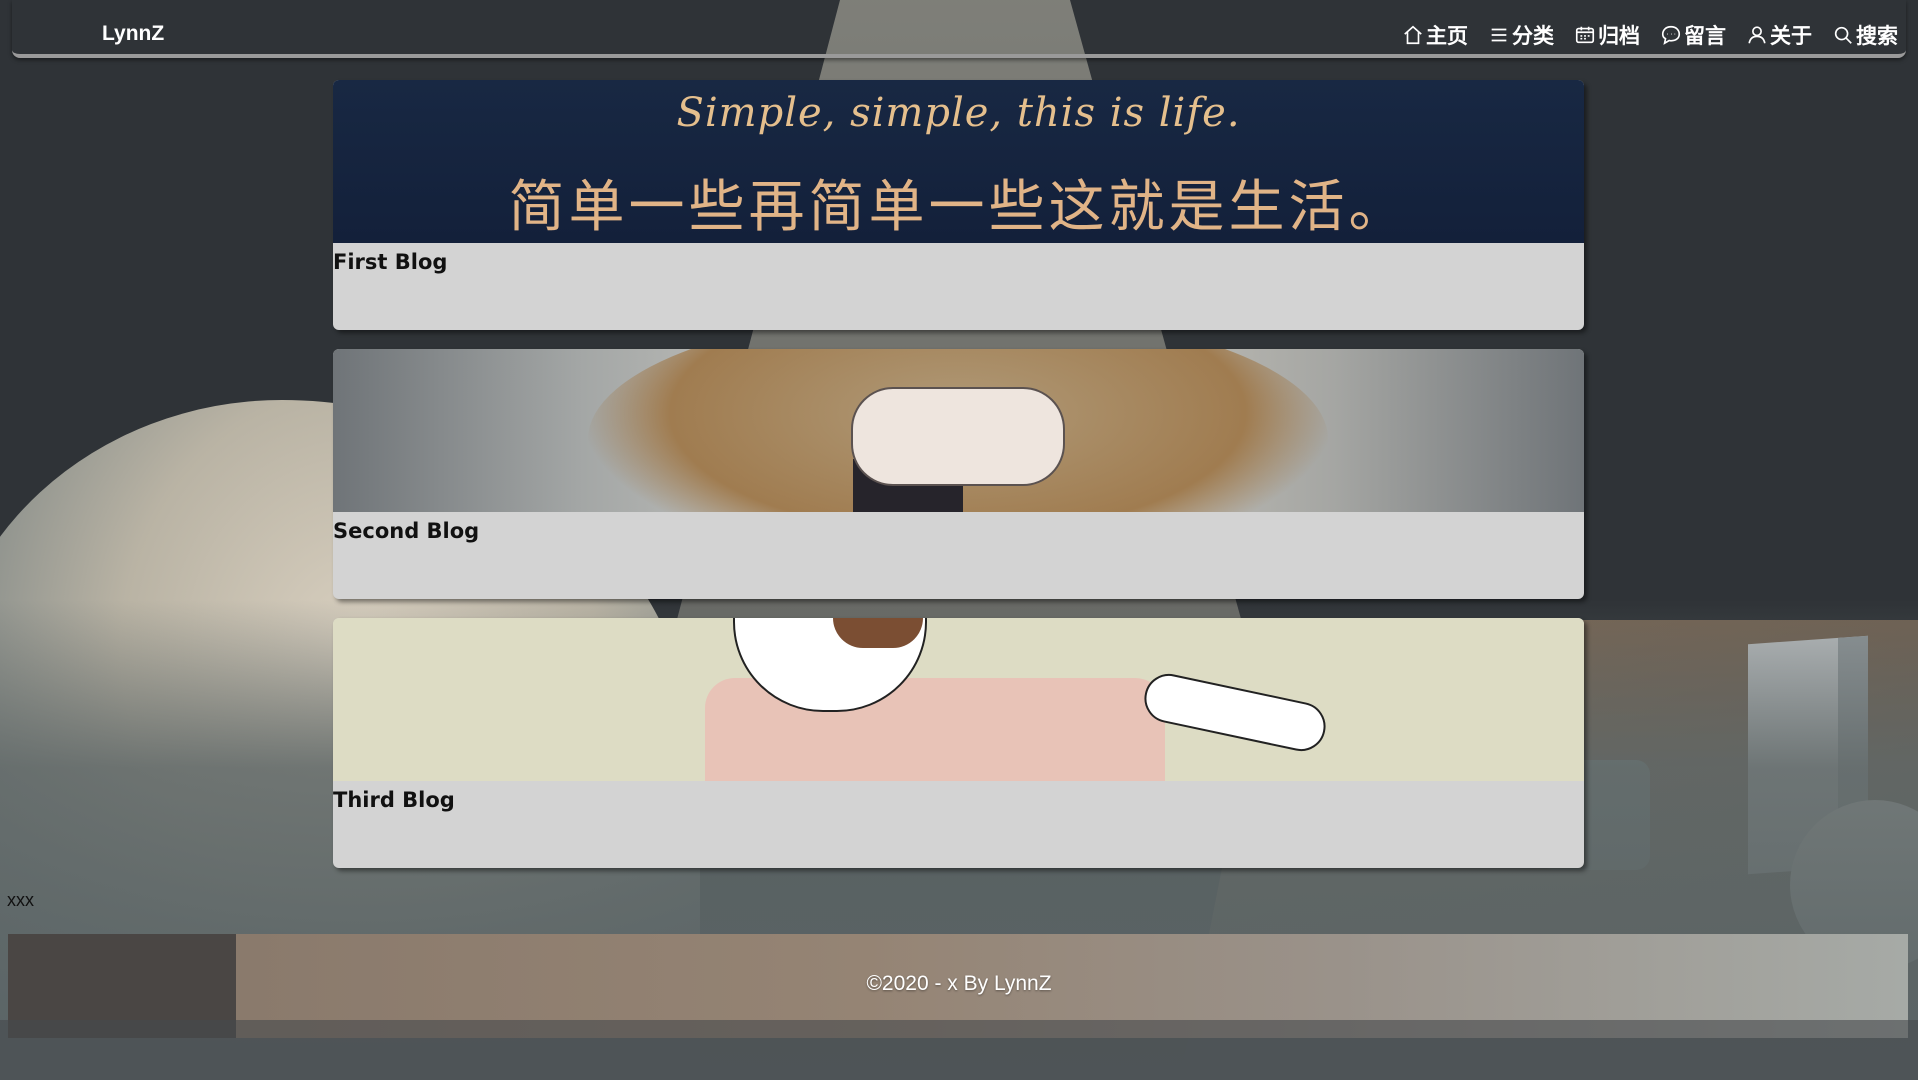  Describe the element at coordinates (959, 29) in the screenshot. I see `site-header: LynnZ 主页 分类 归档 留言 关于 搜索` at that location.